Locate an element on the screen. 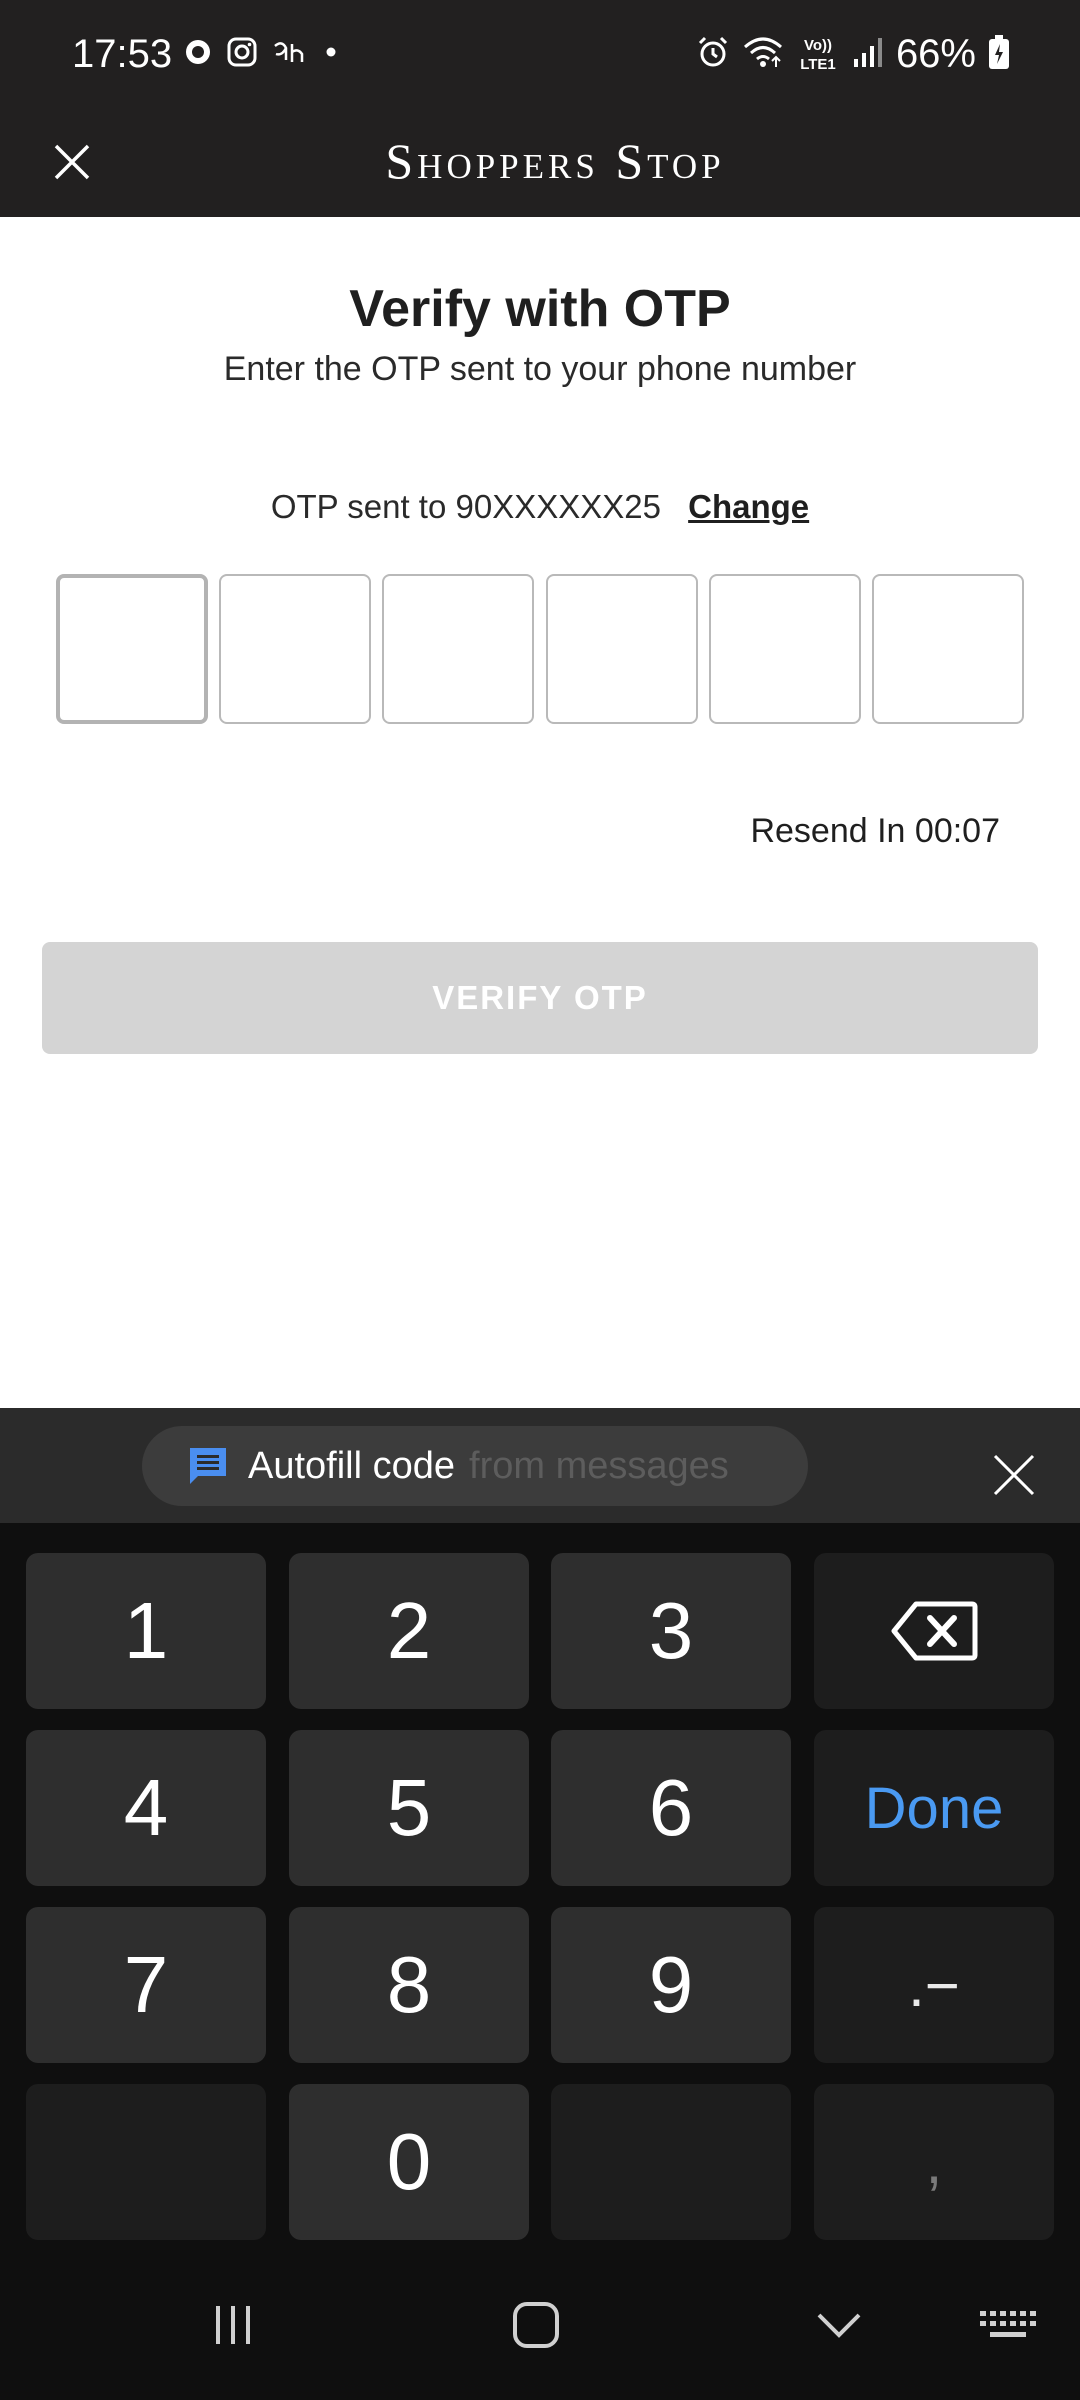 The height and width of the screenshot is (2400, 1080). alarm-icon is located at coordinates (713, 54).